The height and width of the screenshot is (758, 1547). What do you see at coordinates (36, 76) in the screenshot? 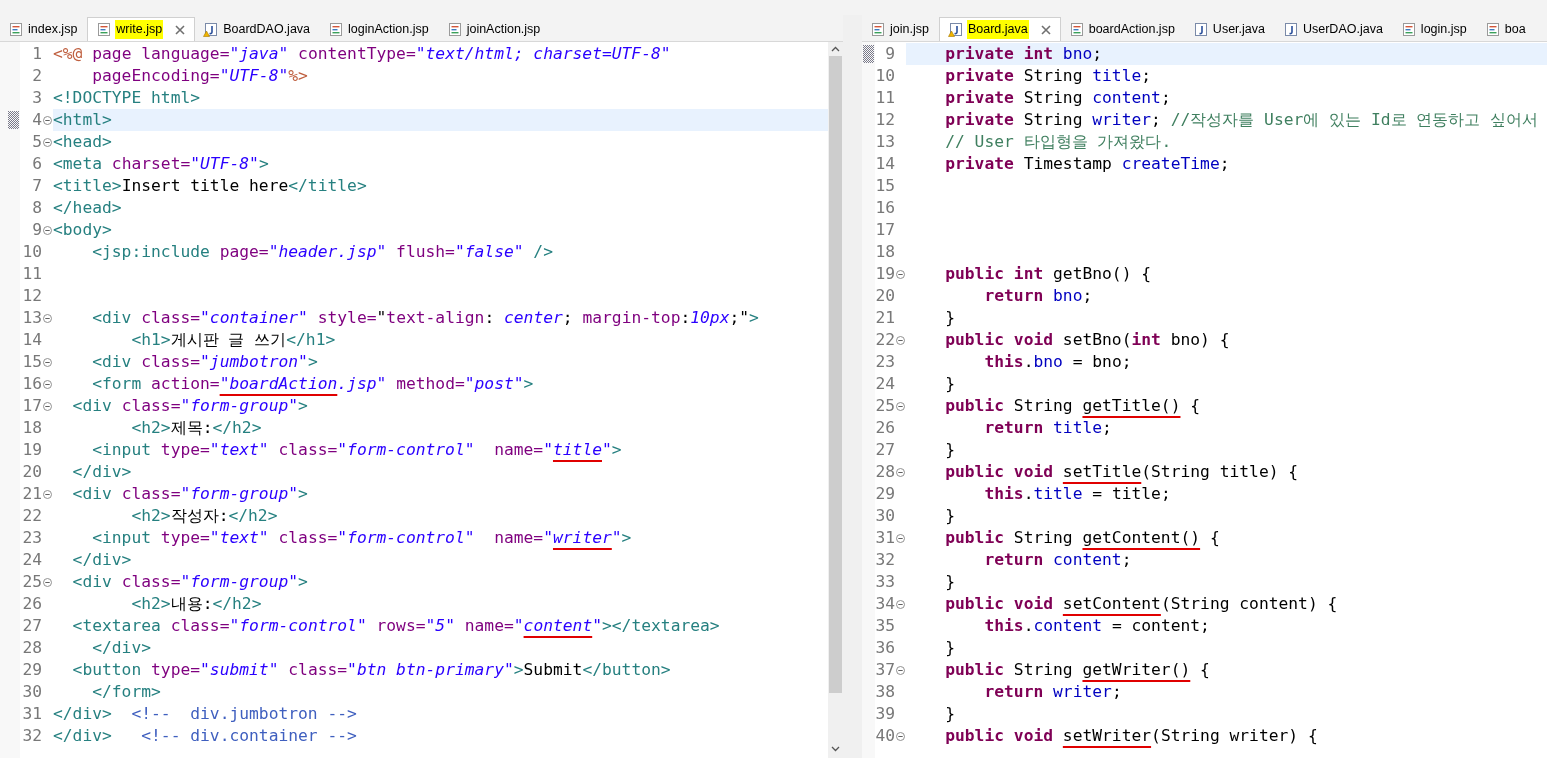
I see `line-number: 2` at bounding box center [36, 76].